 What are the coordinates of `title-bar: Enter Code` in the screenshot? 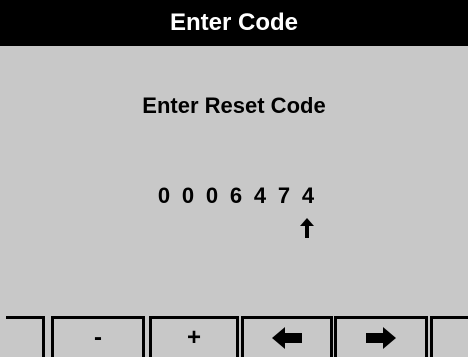 It's located at (234, 23).